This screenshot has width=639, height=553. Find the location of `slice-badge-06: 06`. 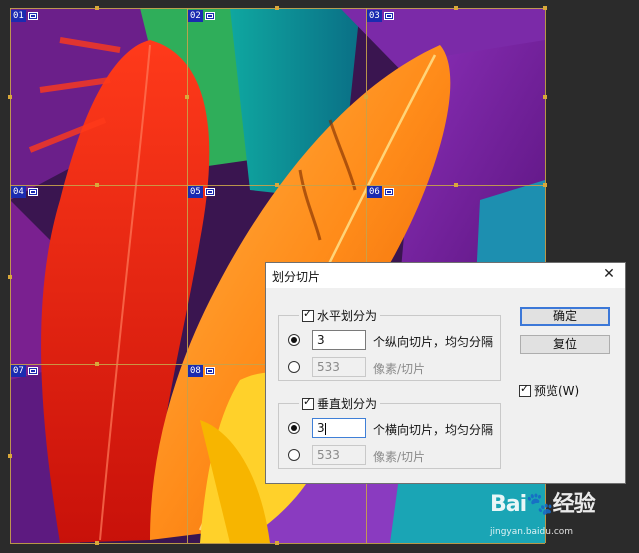

slice-badge-06: 06 is located at coordinates (380, 192).